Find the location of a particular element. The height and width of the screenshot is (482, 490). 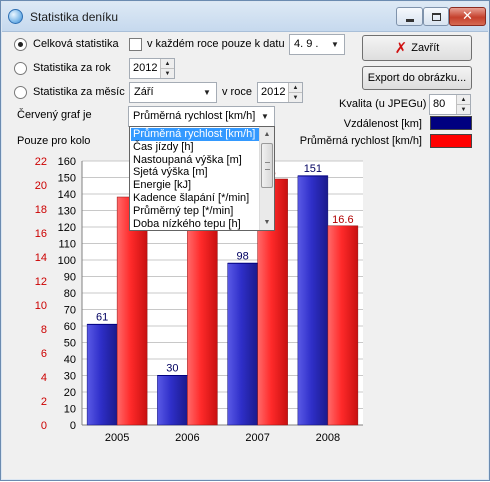

x-category-label: 2007 is located at coordinates (257, 438).